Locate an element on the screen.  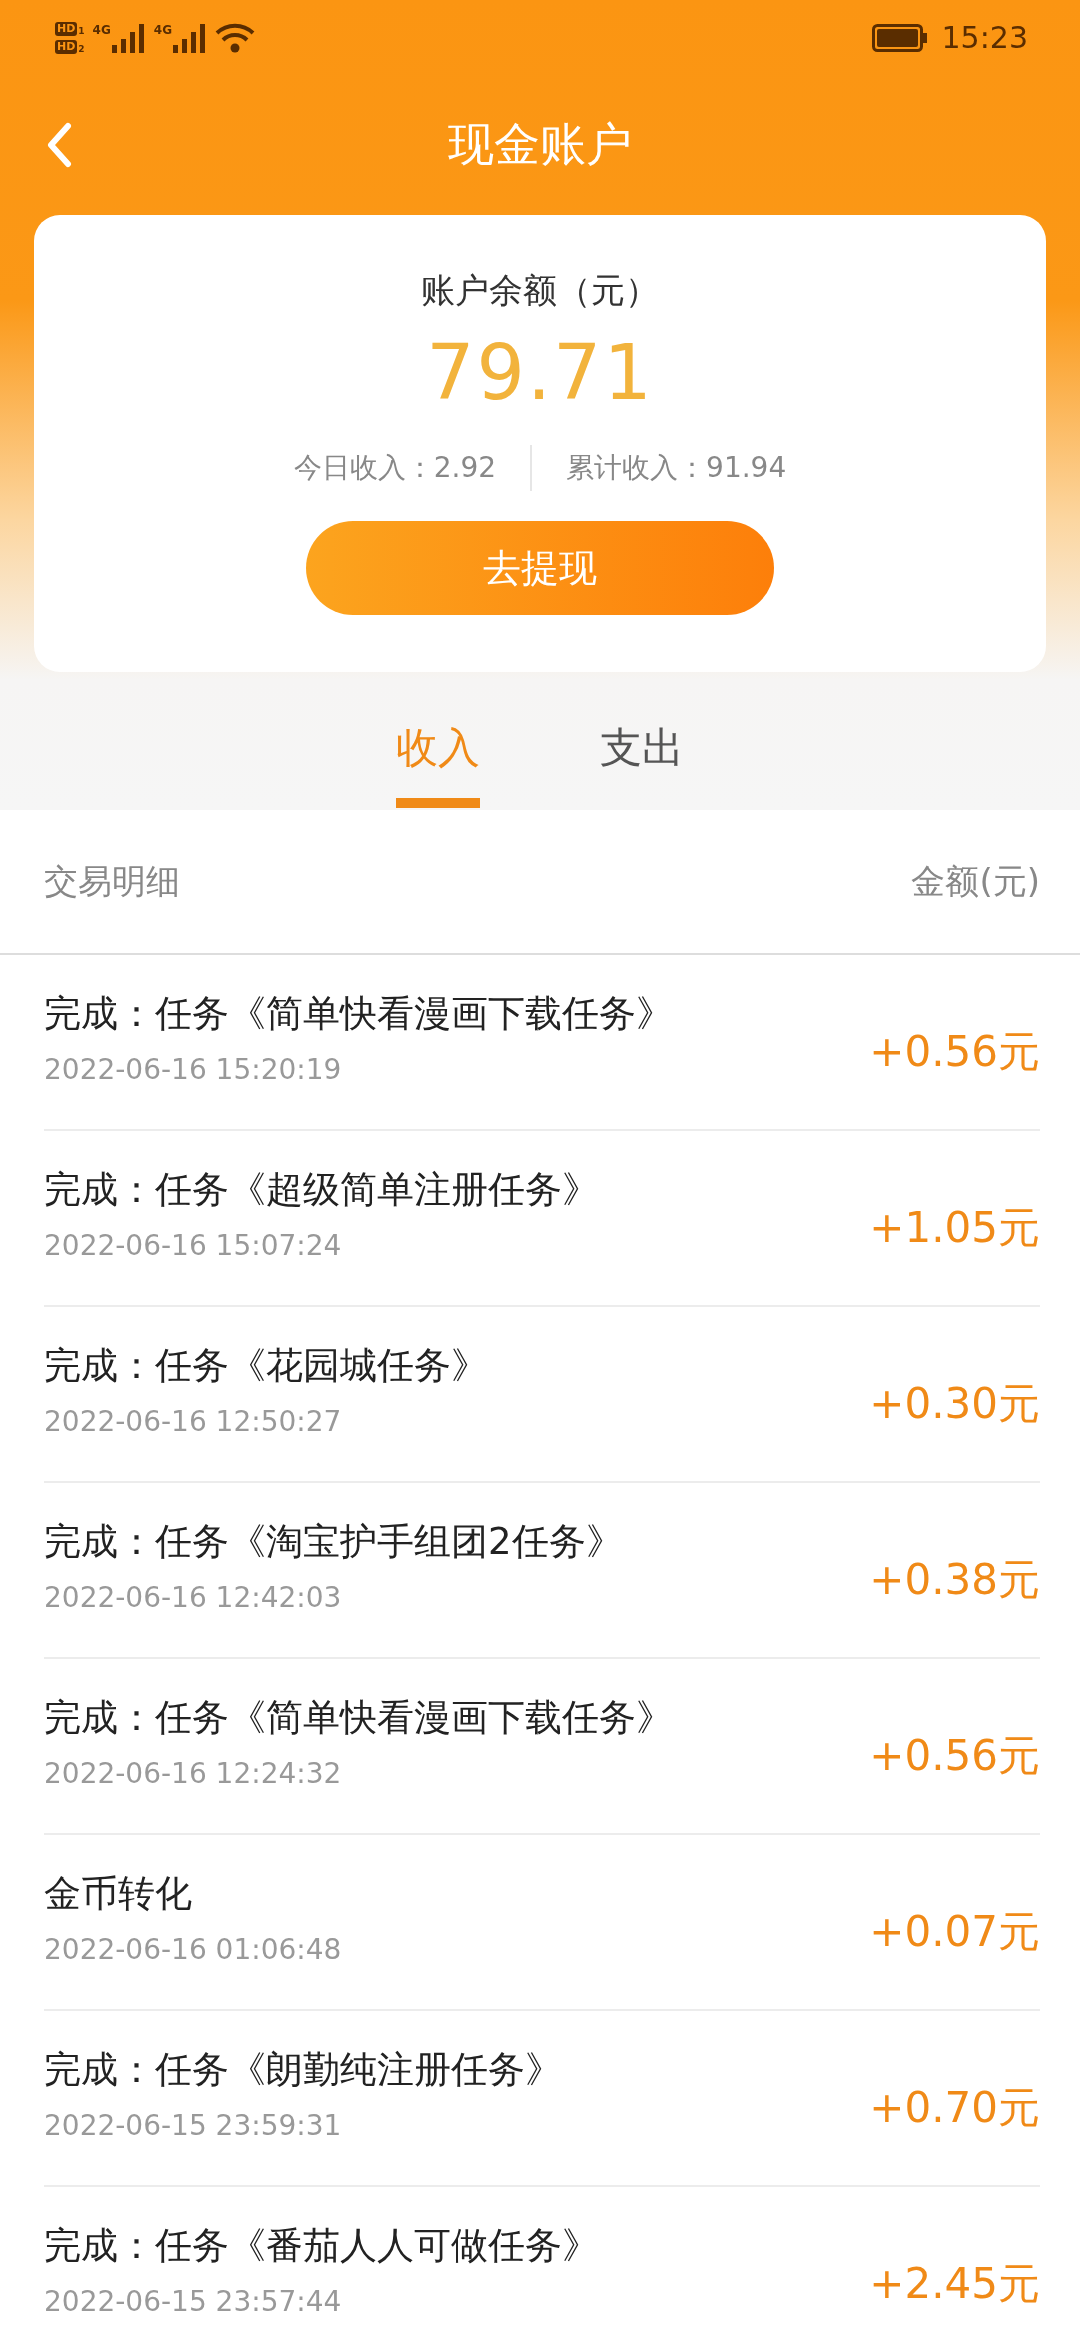
transaction-amount: +1.05元 is located at coordinates (954, 1228).